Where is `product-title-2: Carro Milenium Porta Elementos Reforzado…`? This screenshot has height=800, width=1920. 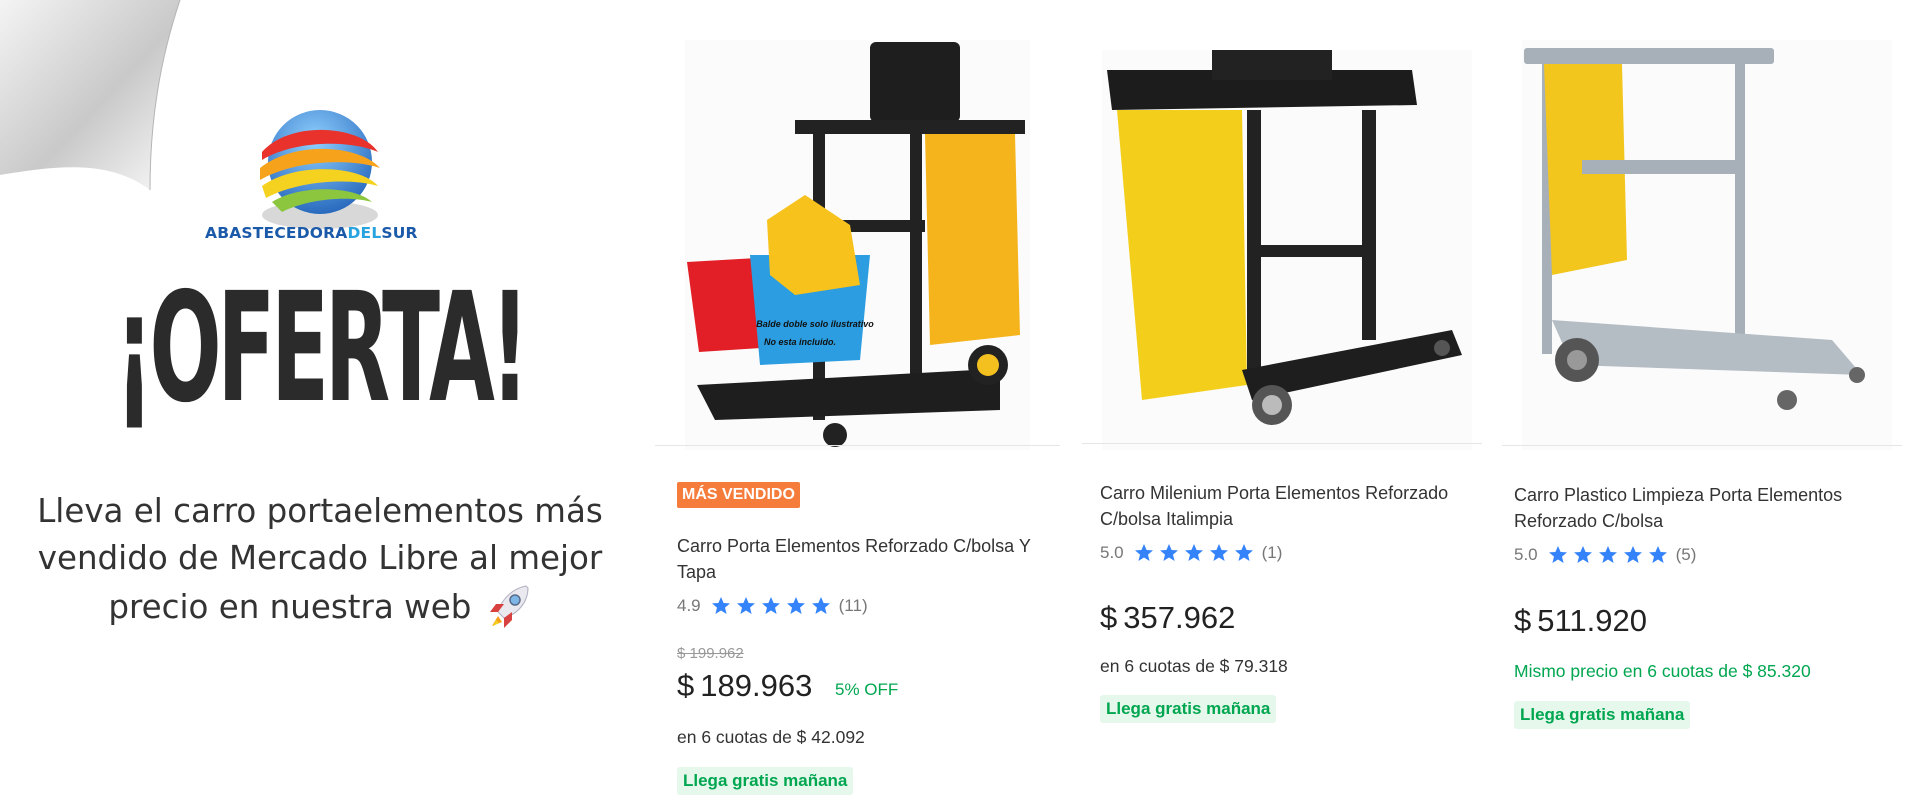
product-title-2: Carro Milenium Porta Elementos Reforzado… is located at coordinates (1290, 506).